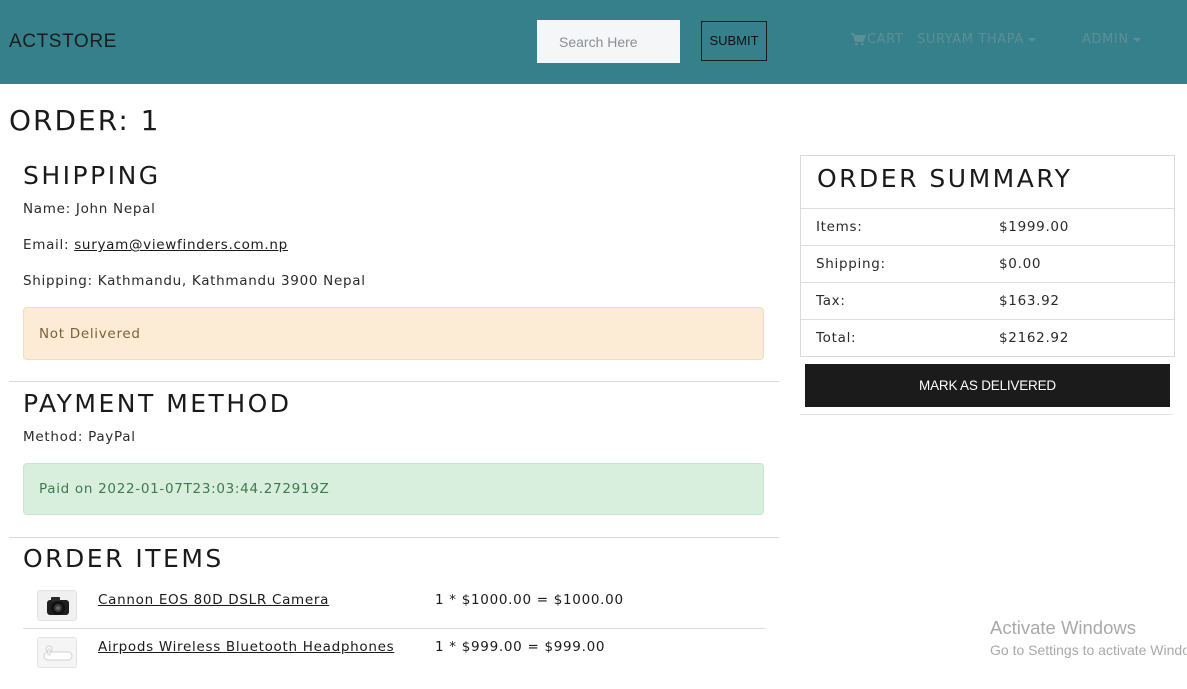 Image resolution: width=1187 pixels, height=689 pixels. What do you see at coordinates (987, 226) in the screenshot?
I see `summary-row-items: Items: $1999.00` at bounding box center [987, 226].